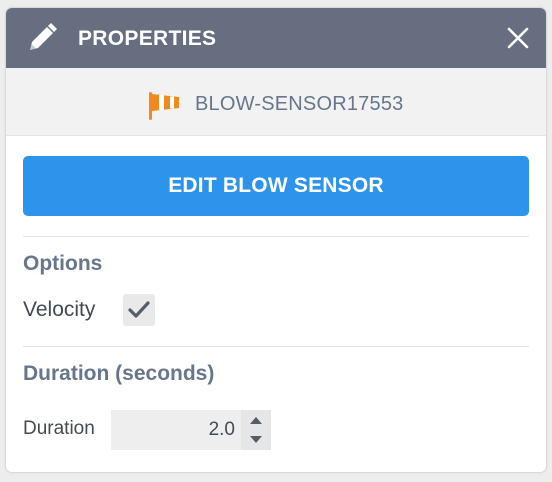 Image resolution: width=552 pixels, height=482 pixels. Describe the element at coordinates (43, 36) in the screenshot. I see `pencil-icon` at that location.